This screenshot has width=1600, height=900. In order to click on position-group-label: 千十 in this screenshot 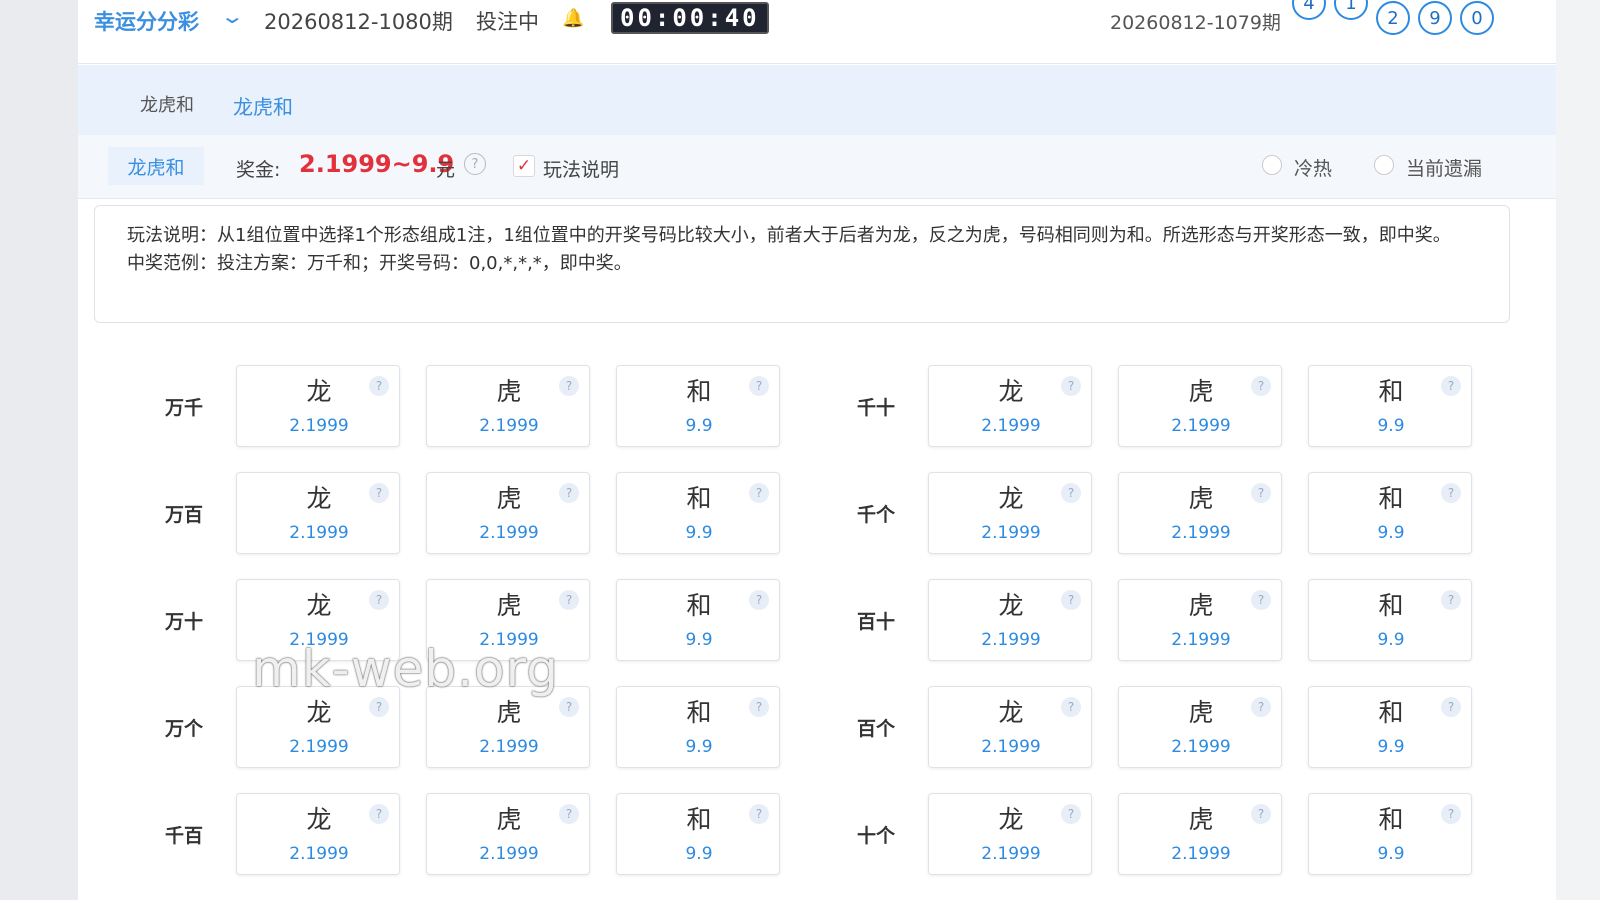, I will do `click(875, 408)`.